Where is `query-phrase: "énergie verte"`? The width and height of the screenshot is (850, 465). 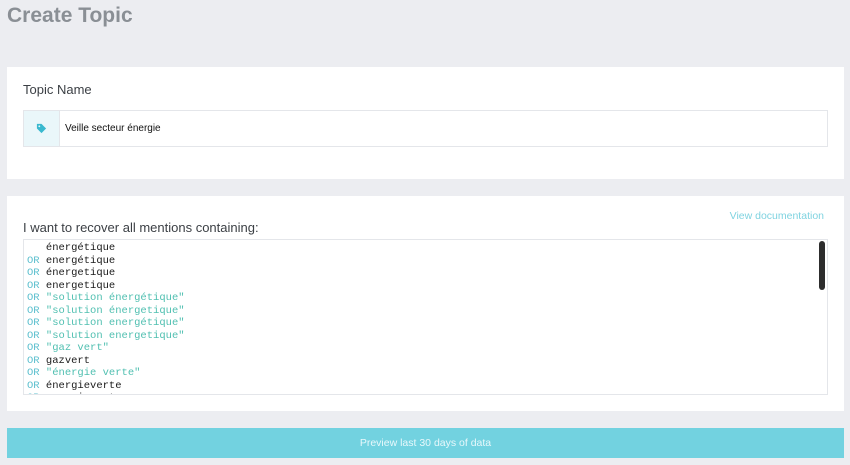 query-phrase: "énergie verte" is located at coordinates (93, 373).